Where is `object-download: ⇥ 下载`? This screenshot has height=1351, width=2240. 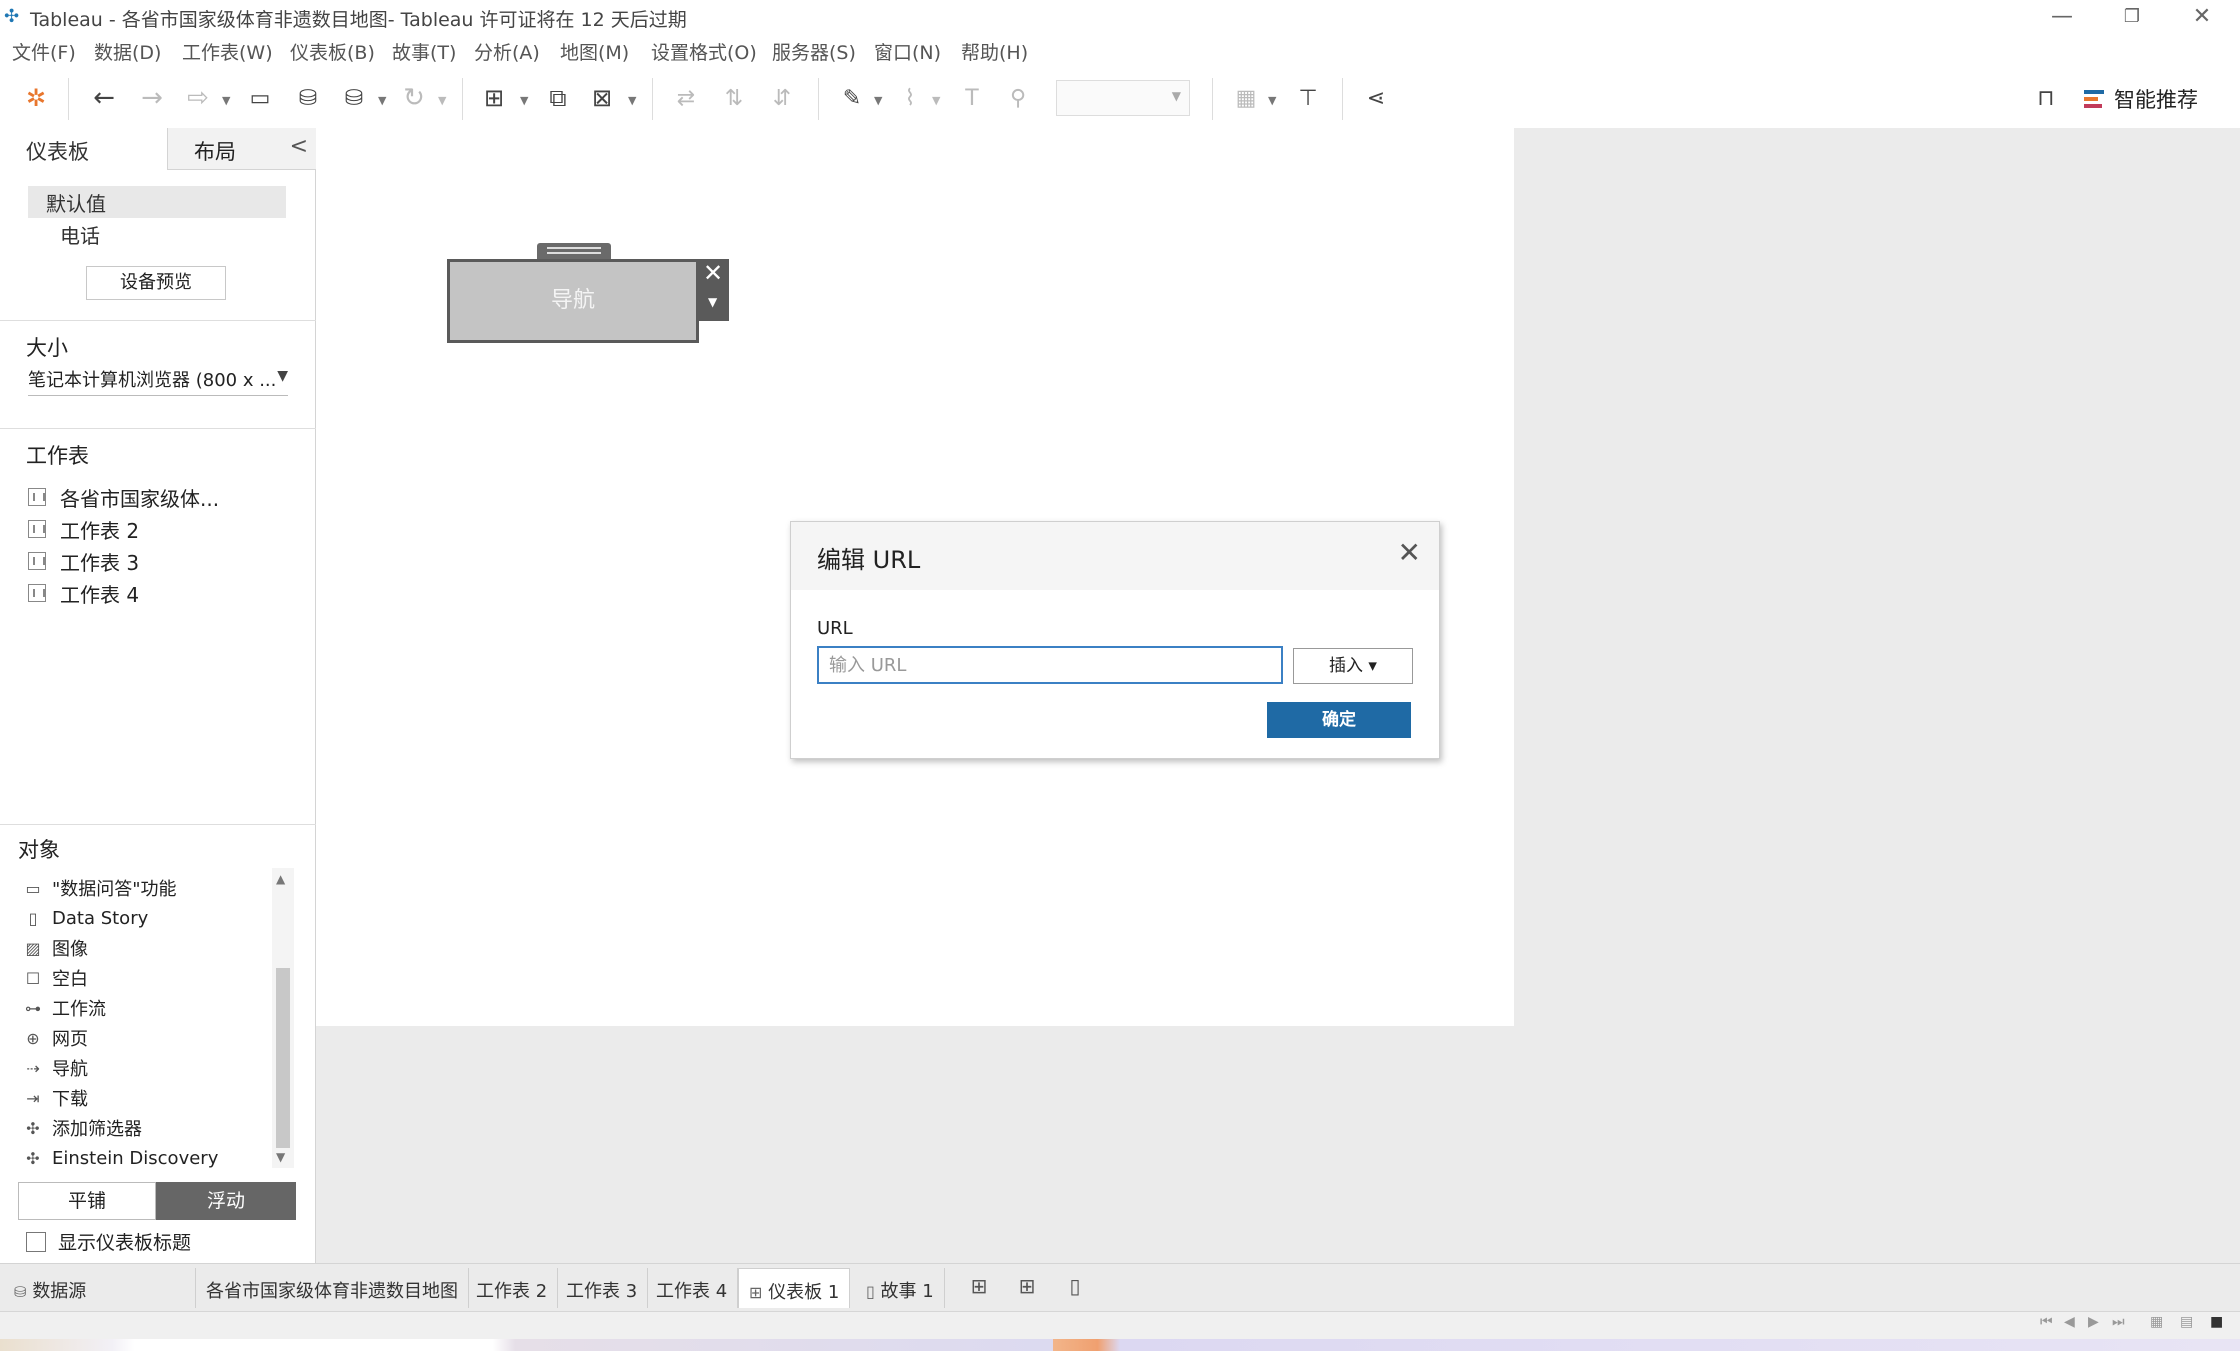 object-download: ⇥ 下载 is located at coordinates (56, 1098).